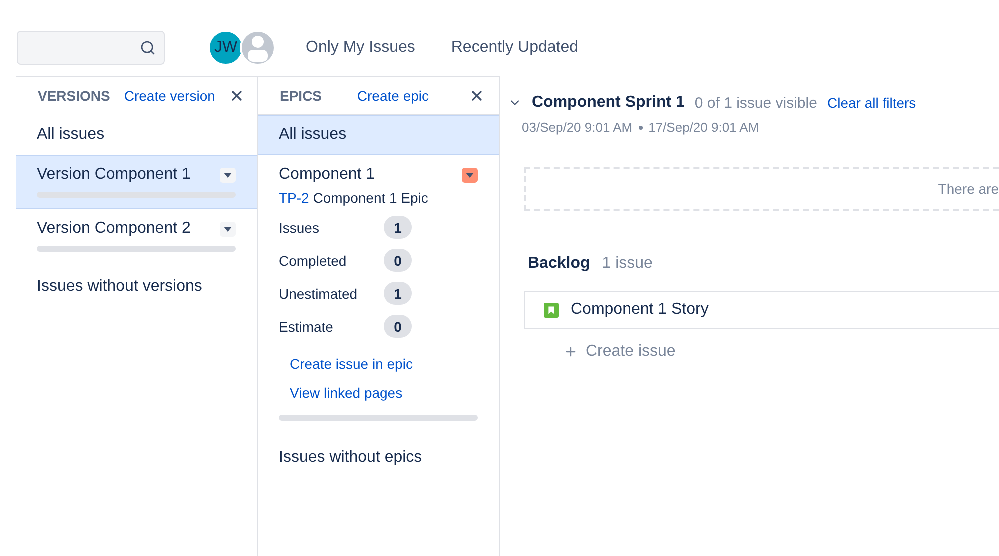 This screenshot has height=556, width=999. What do you see at coordinates (114, 229) in the screenshot?
I see `version-name: Version Component 2` at bounding box center [114, 229].